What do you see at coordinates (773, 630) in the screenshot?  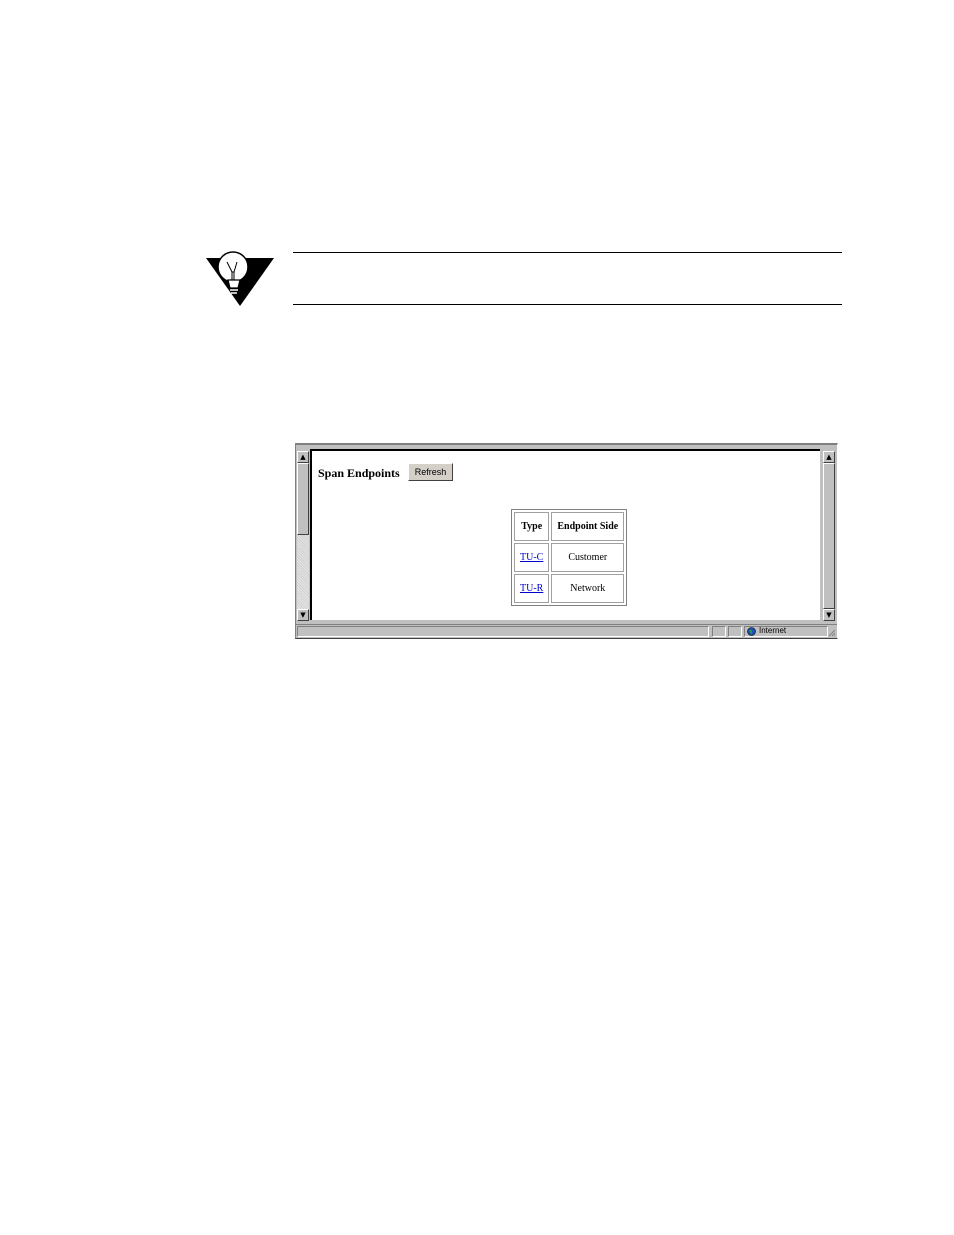 I see `security-zone-label: Internet` at bounding box center [773, 630].